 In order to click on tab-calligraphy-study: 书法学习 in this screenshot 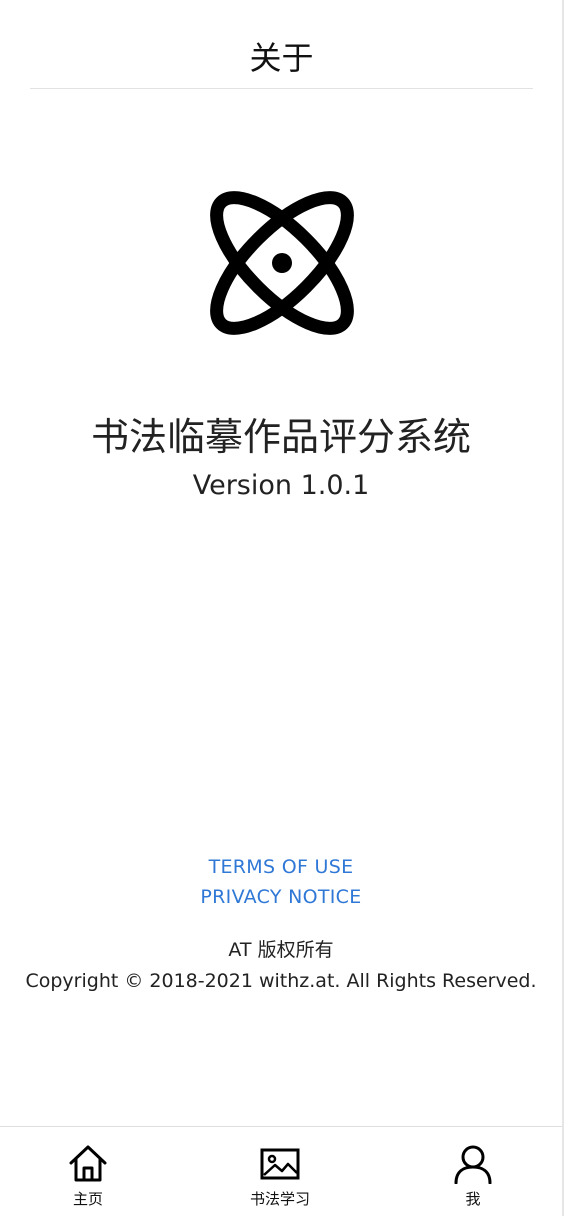, I will do `click(280, 1172)`.